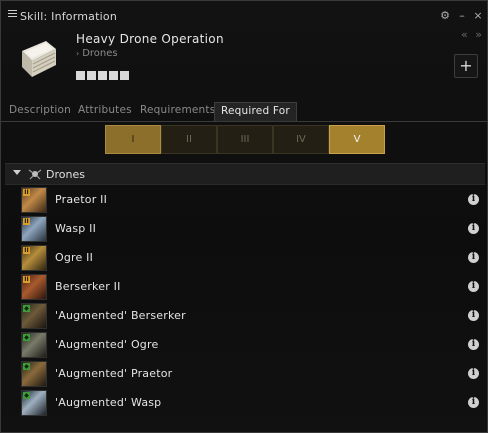 The image size is (488, 433). I want to click on skill-level-indicator, so click(103, 76).